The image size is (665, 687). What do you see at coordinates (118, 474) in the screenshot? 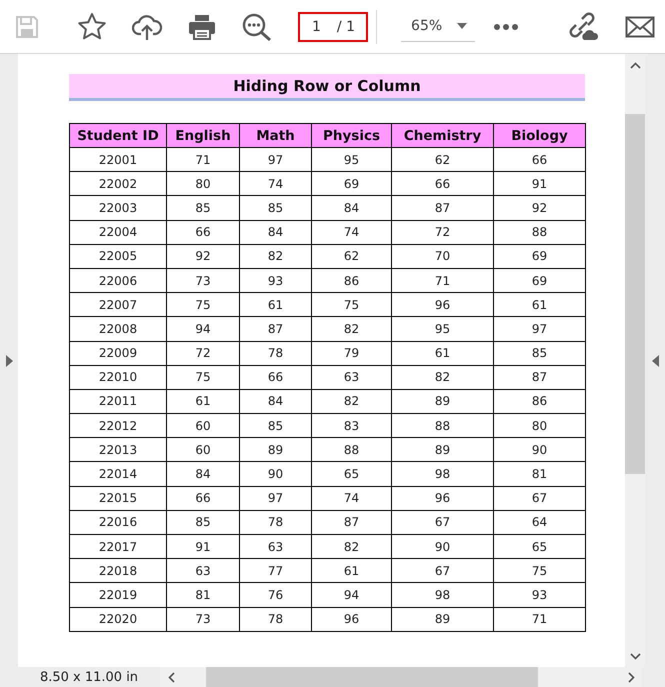
I see `table-cell: 22014` at bounding box center [118, 474].